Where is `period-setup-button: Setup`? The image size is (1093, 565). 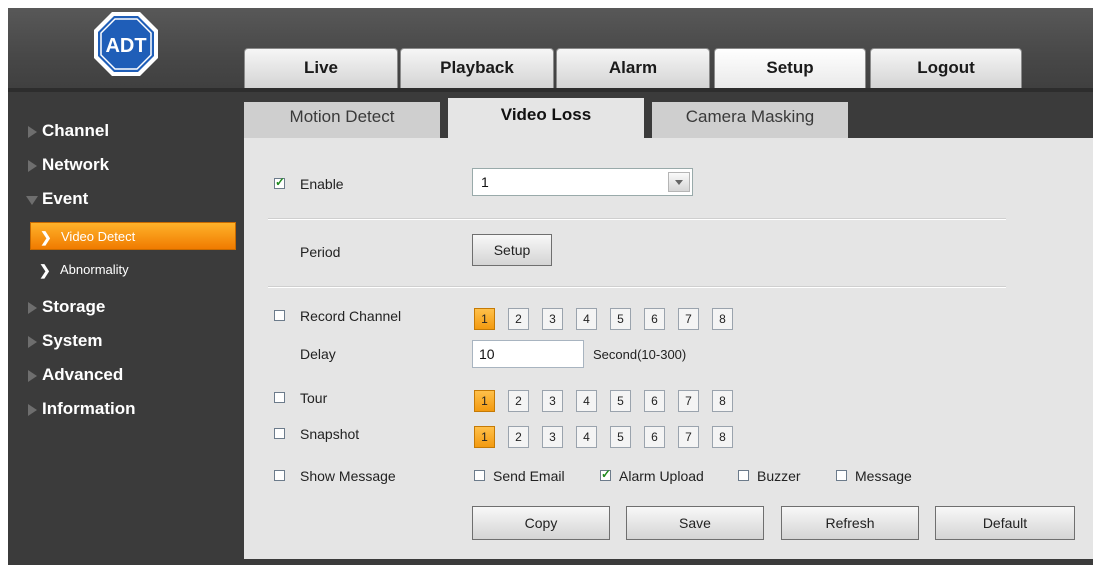
period-setup-button: Setup is located at coordinates (512, 250).